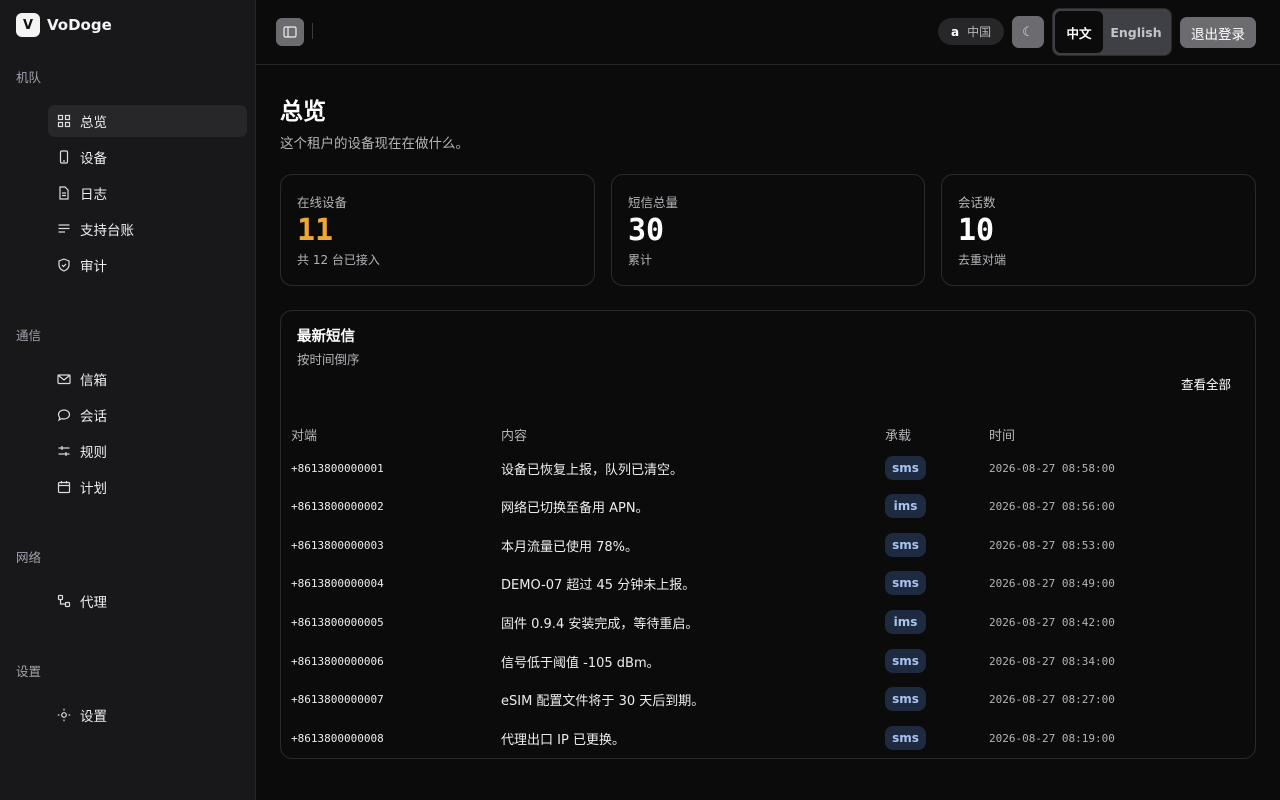 The height and width of the screenshot is (800, 1280). I want to click on lang-option-zh: 中文, so click(1079, 32).